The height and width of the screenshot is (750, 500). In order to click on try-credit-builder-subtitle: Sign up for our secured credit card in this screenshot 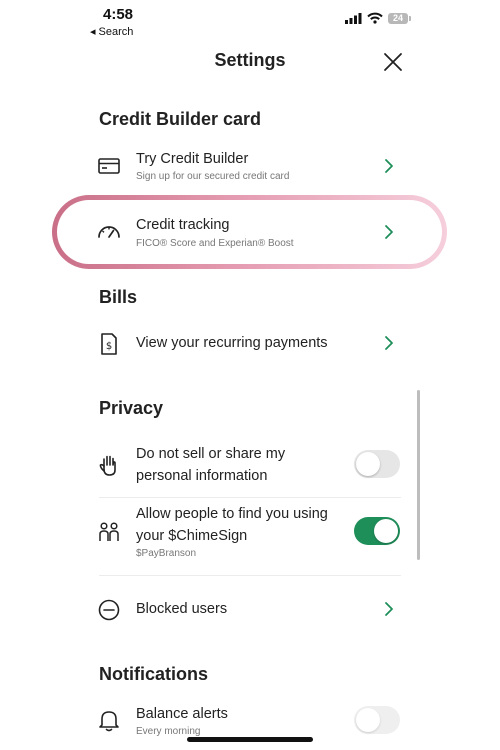, I will do `click(213, 176)`.